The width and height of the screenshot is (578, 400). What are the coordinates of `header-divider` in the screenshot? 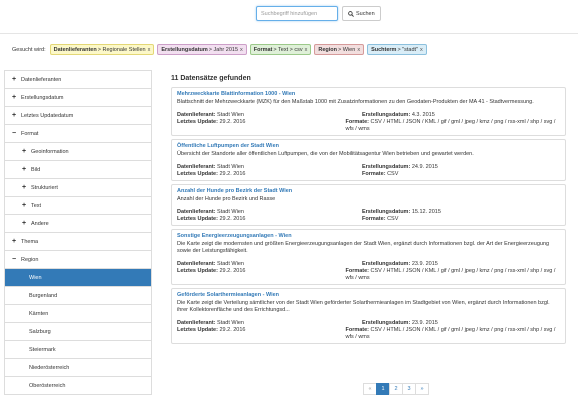 It's located at (289, 33).